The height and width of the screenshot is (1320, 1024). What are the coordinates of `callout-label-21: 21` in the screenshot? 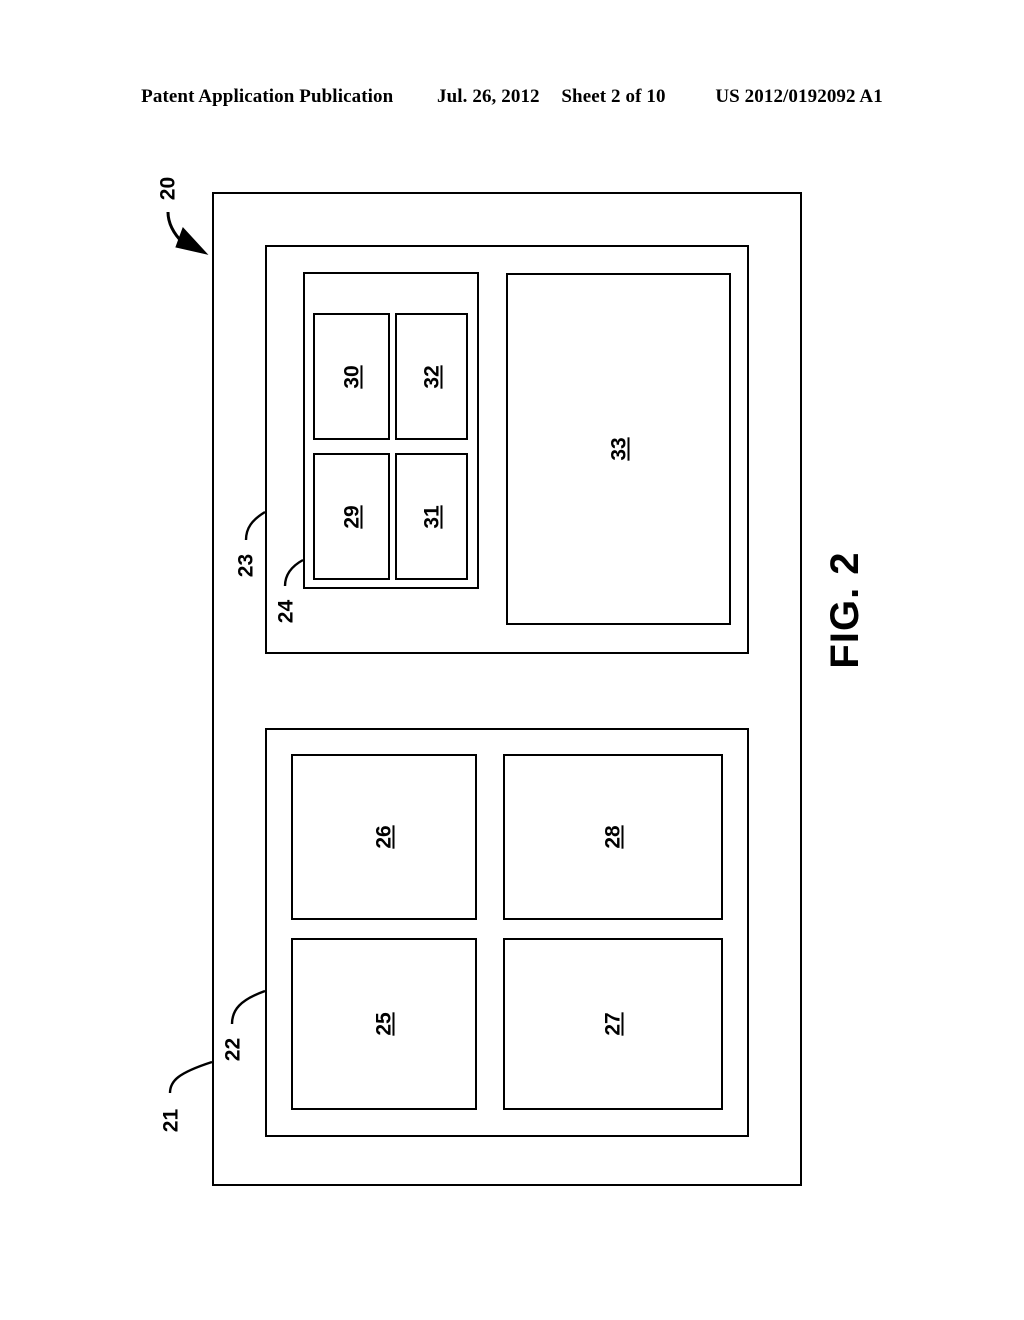 It's located at (171, 1120).